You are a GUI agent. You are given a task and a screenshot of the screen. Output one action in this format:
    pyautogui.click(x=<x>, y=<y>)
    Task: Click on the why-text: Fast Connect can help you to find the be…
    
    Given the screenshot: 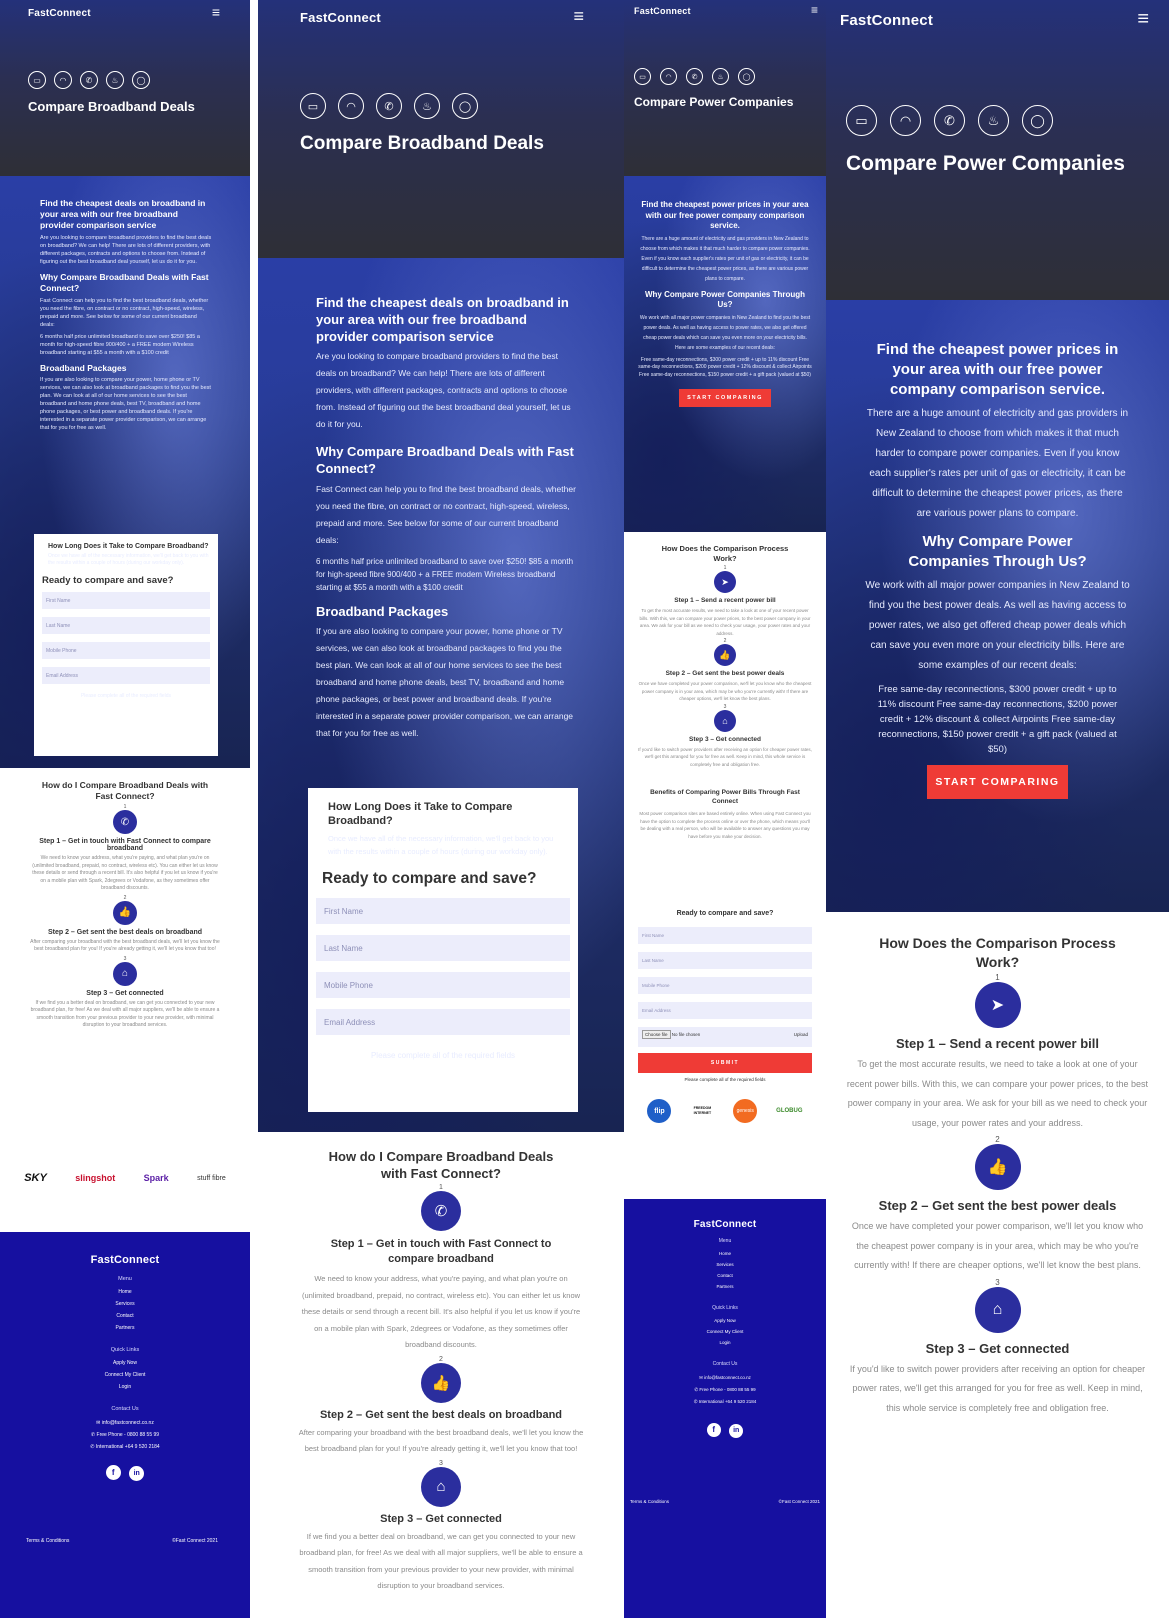 What is the action you would take?
    pyautogui.click(x=446, y=514)
    